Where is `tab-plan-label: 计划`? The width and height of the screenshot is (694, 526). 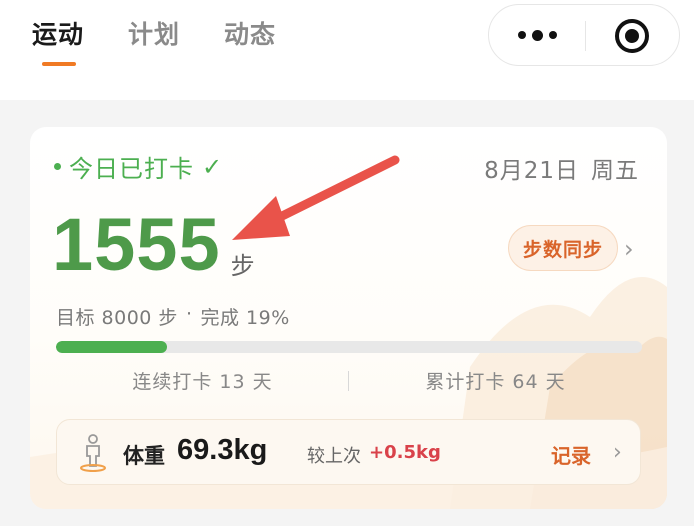 tab-plan-label: 计划 is located at coordinates (154, 34).